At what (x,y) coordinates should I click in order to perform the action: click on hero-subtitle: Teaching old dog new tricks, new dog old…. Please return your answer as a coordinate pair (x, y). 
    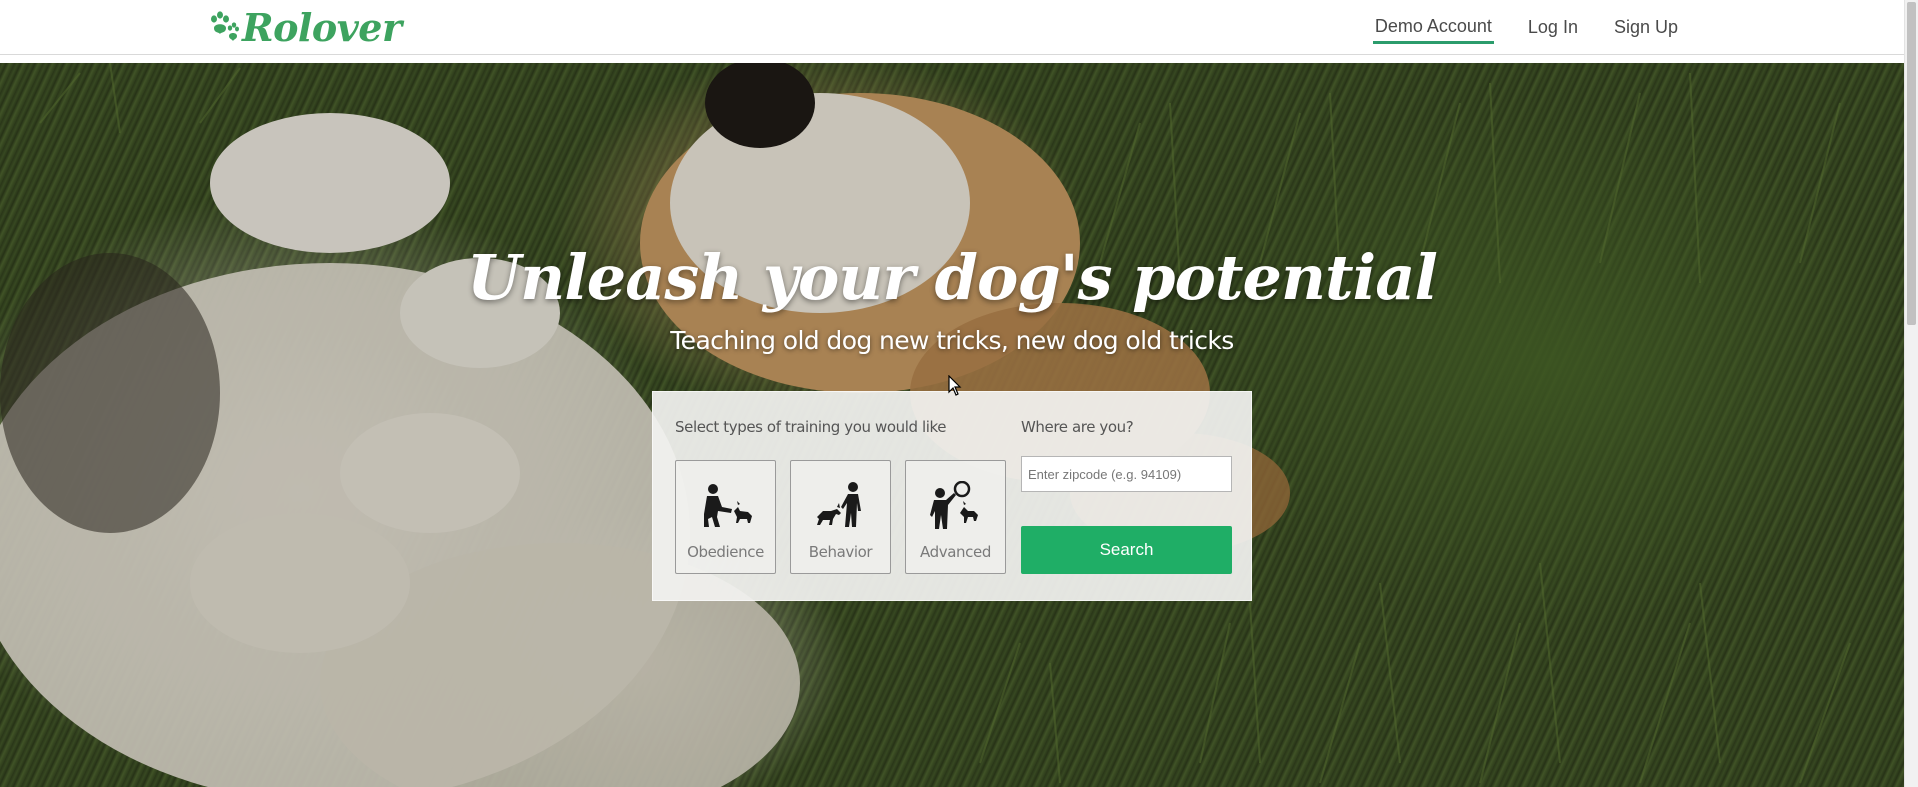
    Looking at the image, I should click on (952, 340).